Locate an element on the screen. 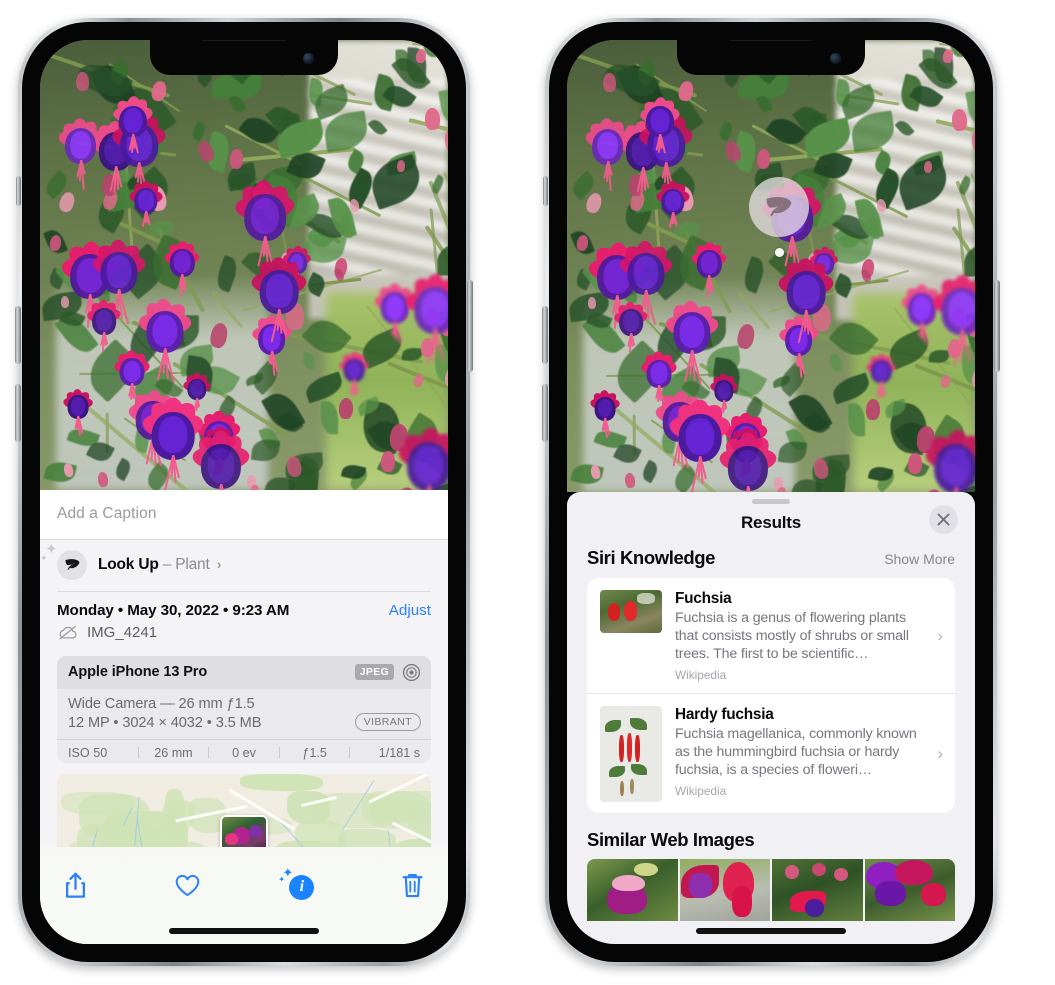 This screenshot has width=1055, height=985. stat-aperture: ƒ1.5 is located at coordinates (314, 752).